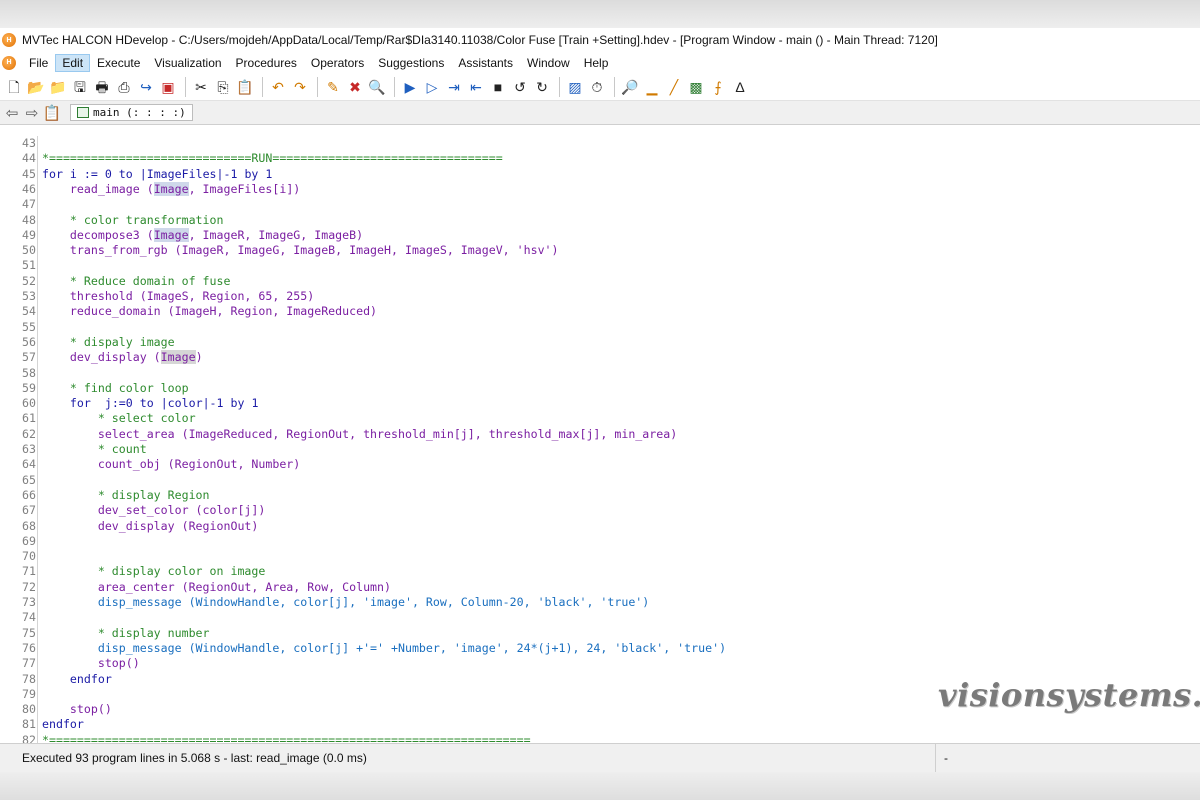 This screenshot has height=800, width=1200. Describe the element at coordinates (630, 87) in the screenshot. I see `zoom-icon: 🔎` at that location.